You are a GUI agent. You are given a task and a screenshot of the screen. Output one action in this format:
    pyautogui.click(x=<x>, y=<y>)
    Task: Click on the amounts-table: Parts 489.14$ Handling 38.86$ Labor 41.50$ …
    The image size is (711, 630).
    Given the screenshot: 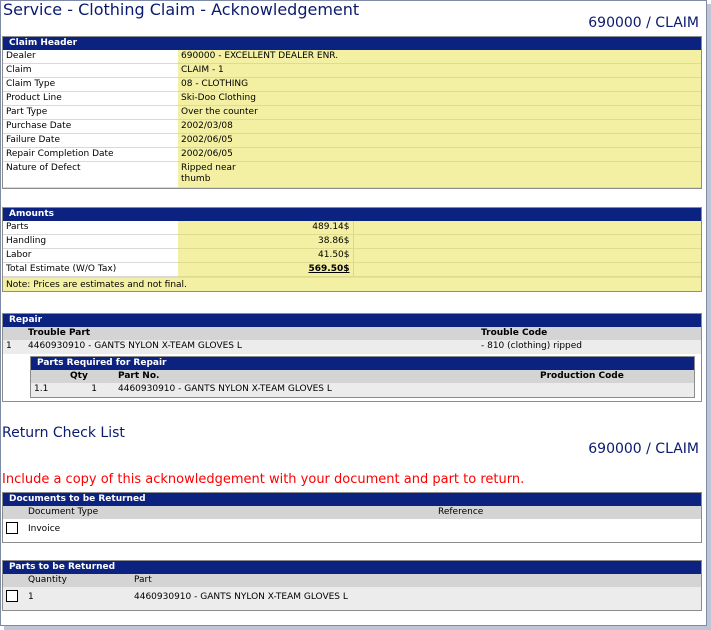 What is the action you would take?
    pyautogui.click(x=352, y=249)
    